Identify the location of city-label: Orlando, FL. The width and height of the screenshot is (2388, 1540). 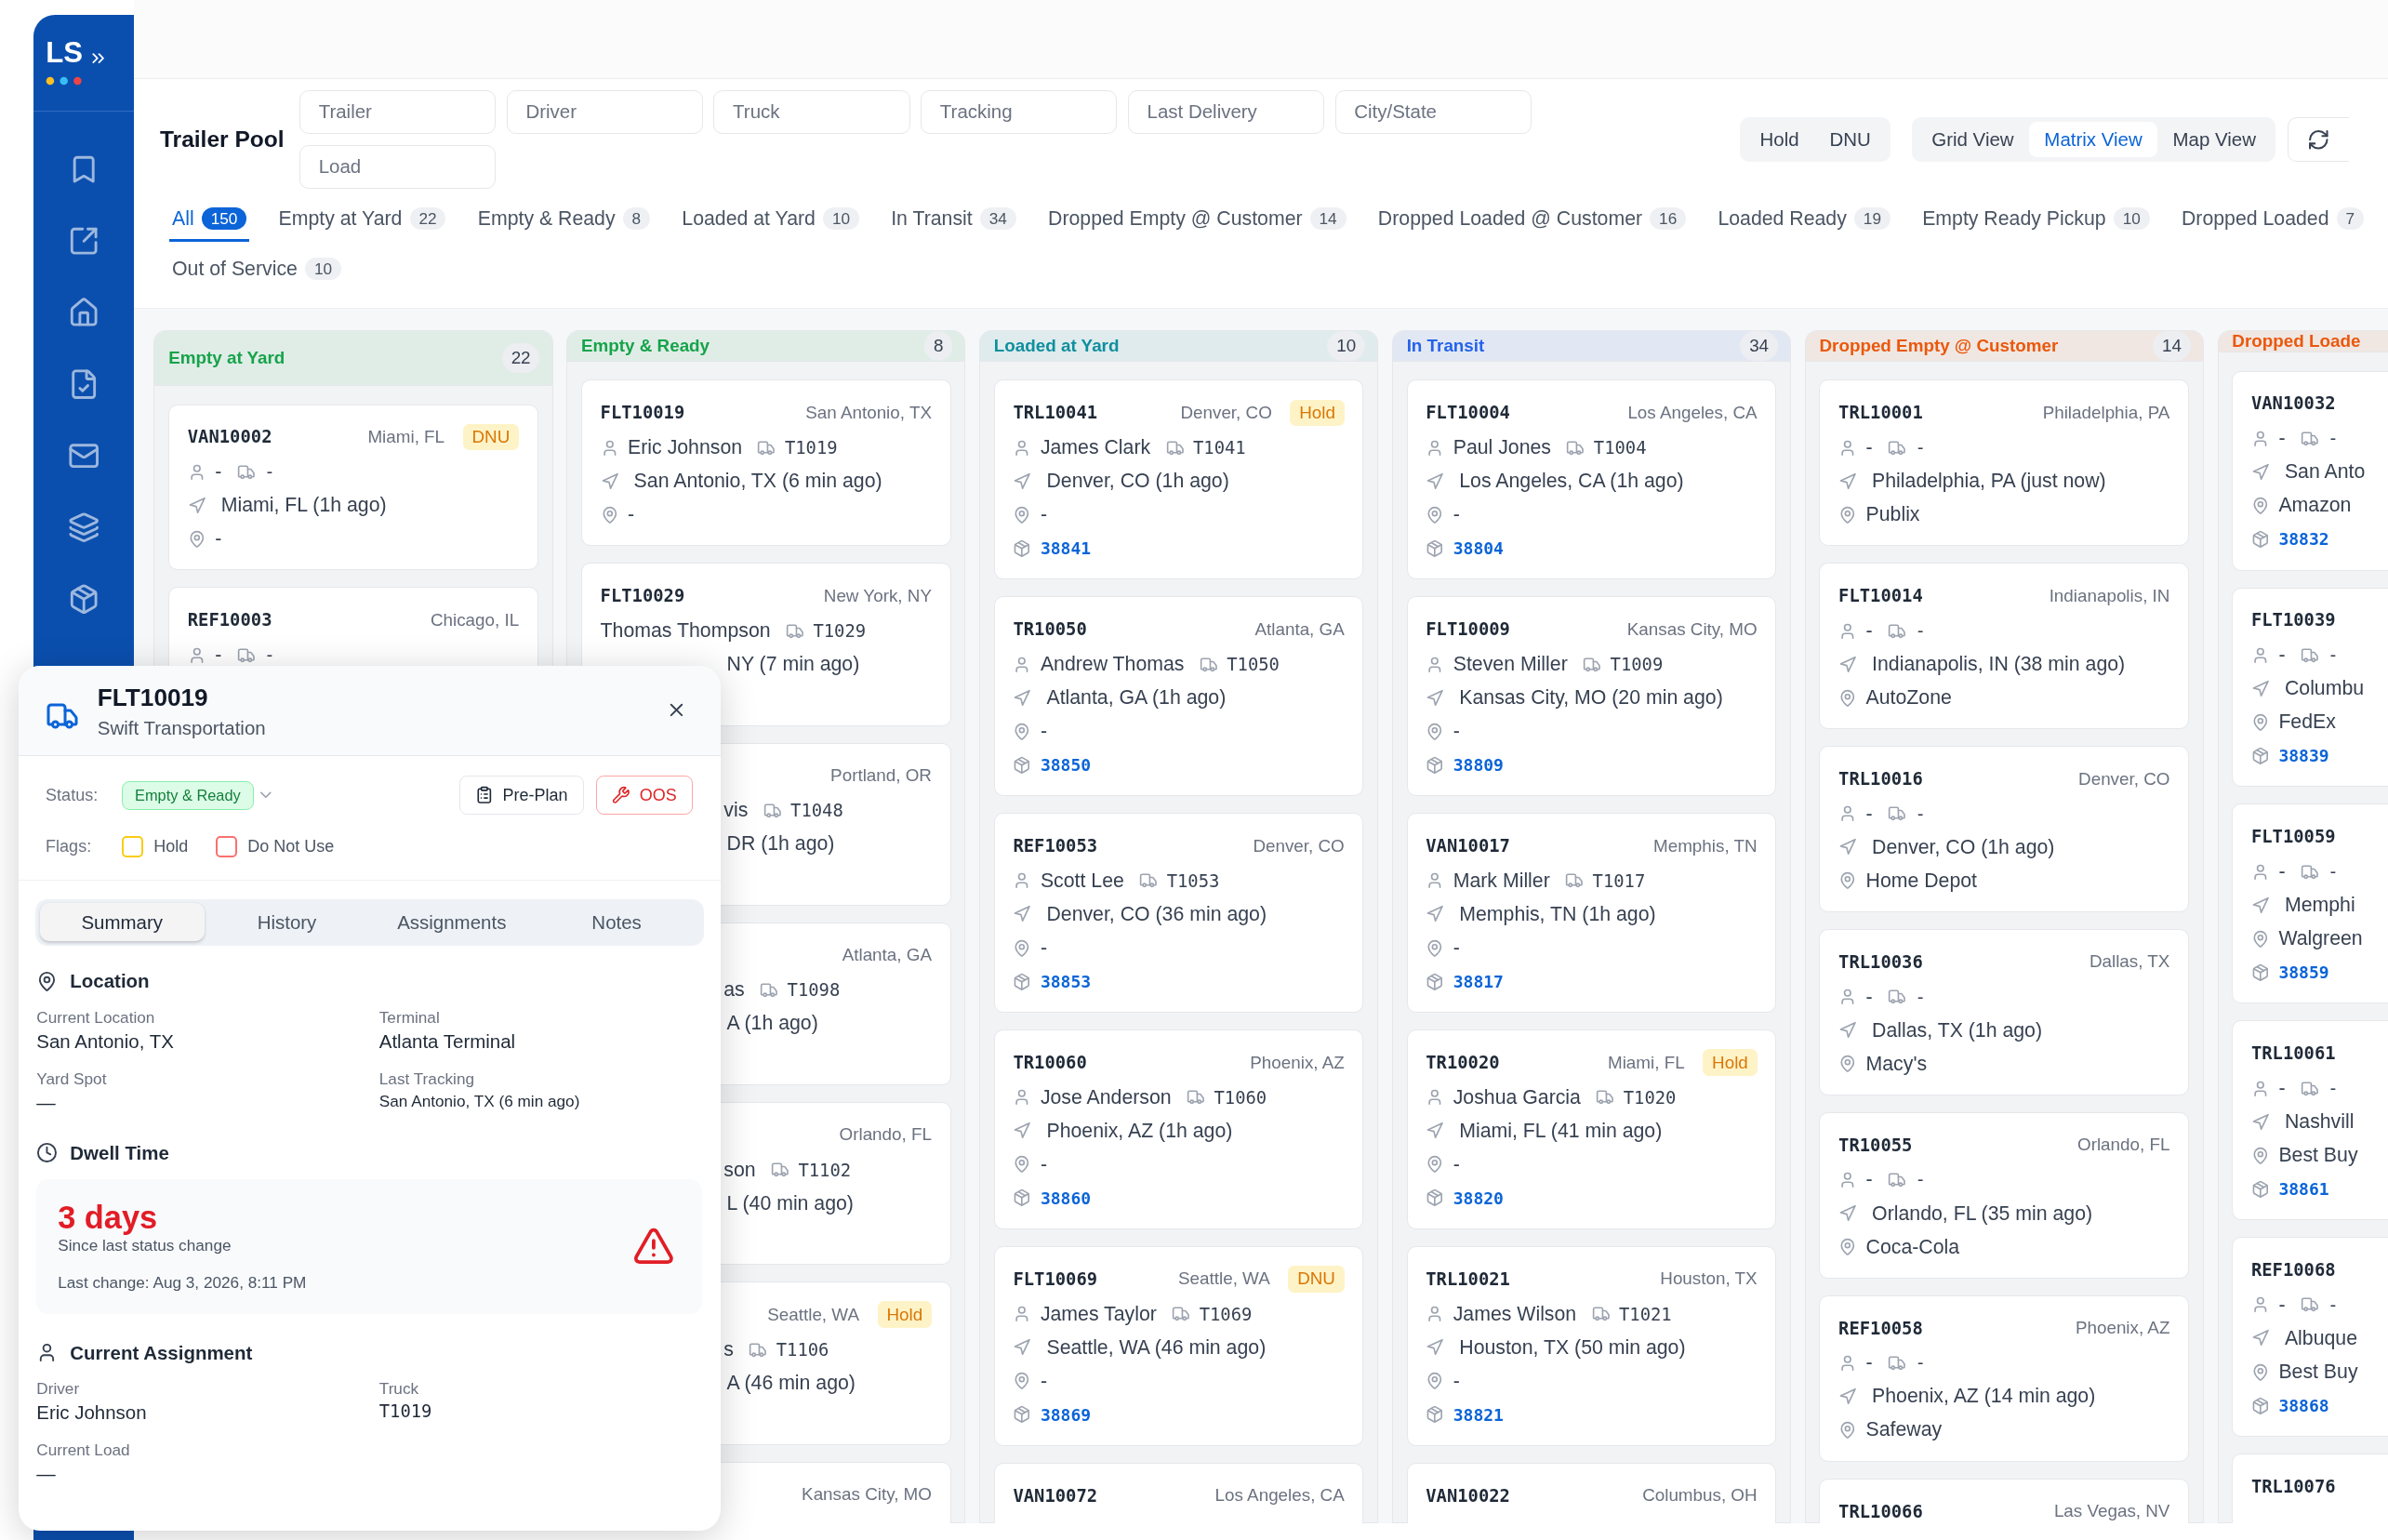
(2123, 1145).